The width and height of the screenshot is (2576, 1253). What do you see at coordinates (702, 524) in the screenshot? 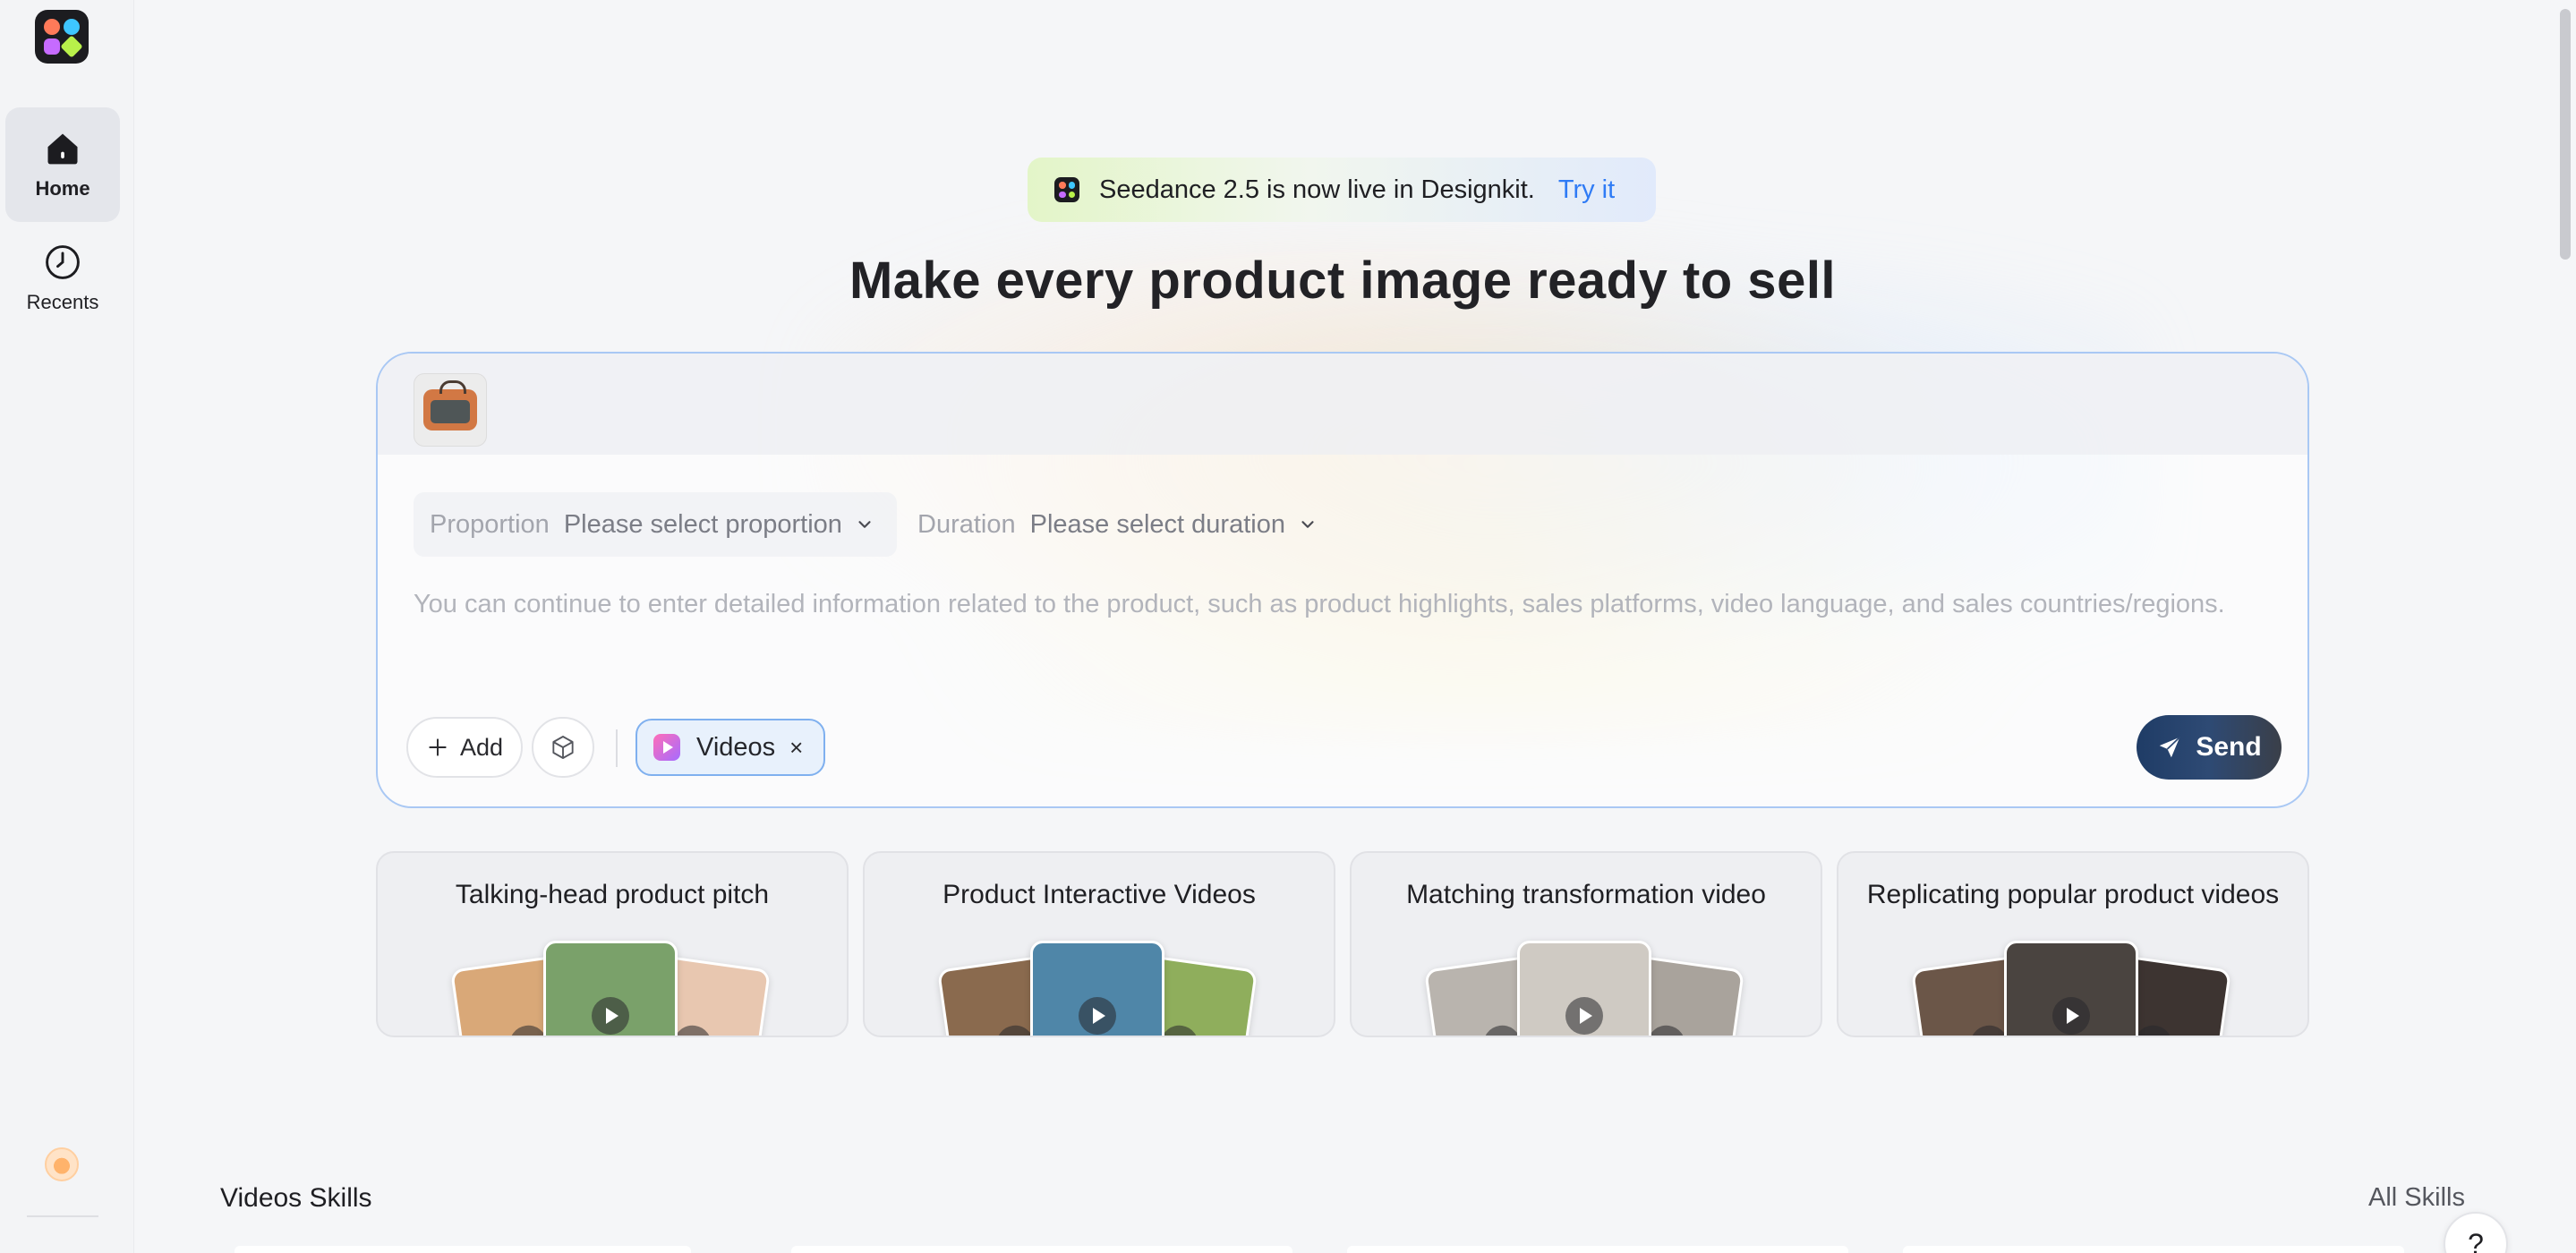
I see `proportion-value: Please select proportion` at bounding box center [702, 524].